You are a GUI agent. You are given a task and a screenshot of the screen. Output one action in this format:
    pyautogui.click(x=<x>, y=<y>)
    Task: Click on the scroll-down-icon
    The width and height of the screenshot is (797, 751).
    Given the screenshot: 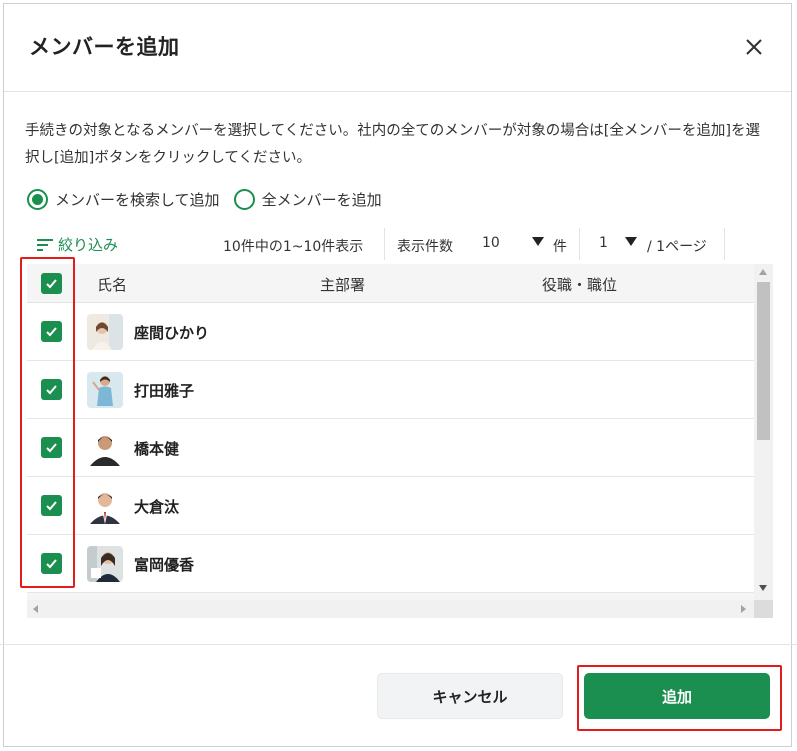 What is the action you would take?
    pyautogui.click(x=763, y=588)
    